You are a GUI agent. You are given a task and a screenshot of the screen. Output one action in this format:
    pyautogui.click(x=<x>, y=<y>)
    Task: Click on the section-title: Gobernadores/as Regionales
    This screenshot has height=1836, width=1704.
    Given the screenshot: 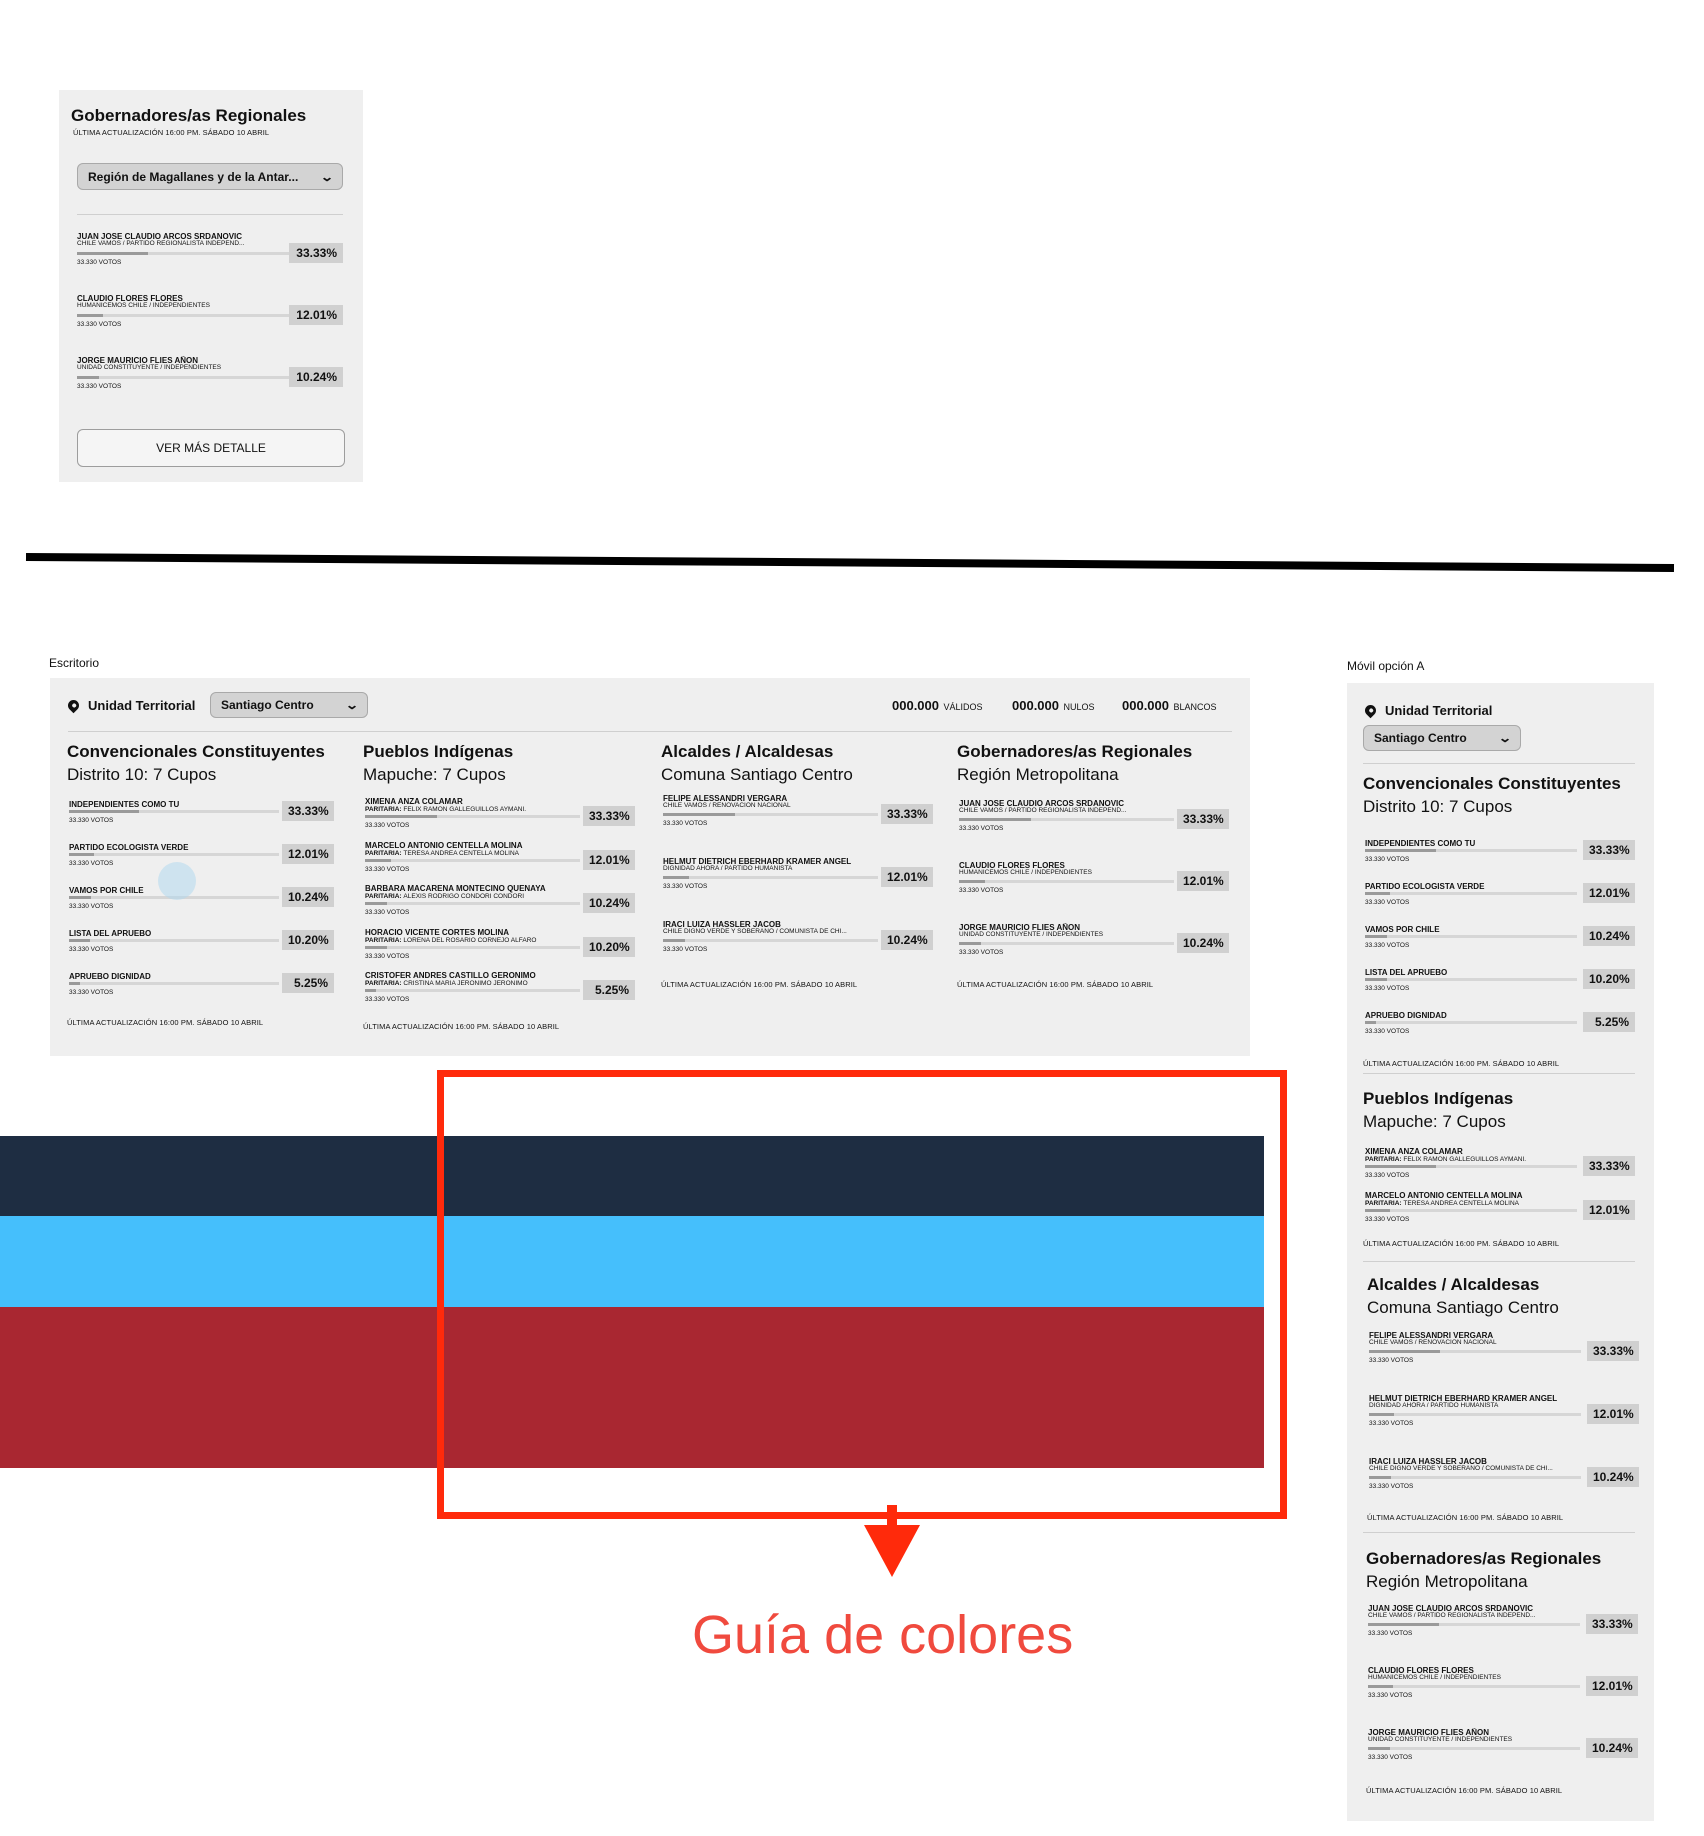 What is the action you would take?
    pyautogui.click(x=1075, y=751)
    